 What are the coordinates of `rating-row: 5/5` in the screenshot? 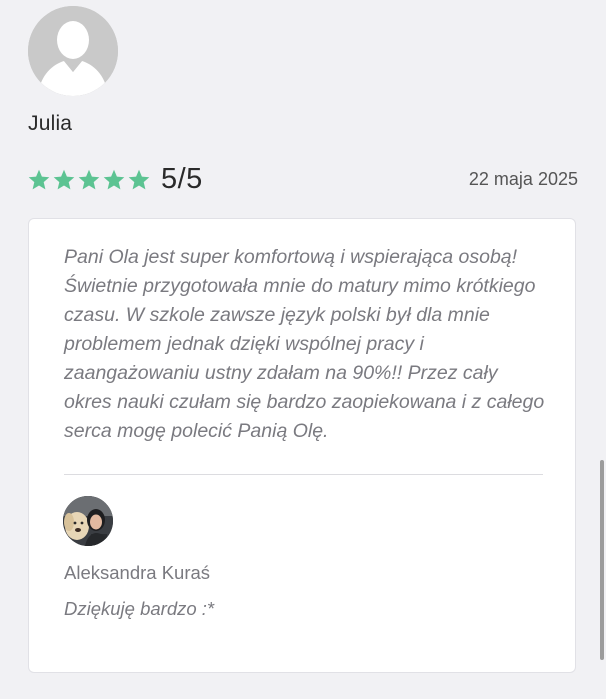 It's located at (115, 179).